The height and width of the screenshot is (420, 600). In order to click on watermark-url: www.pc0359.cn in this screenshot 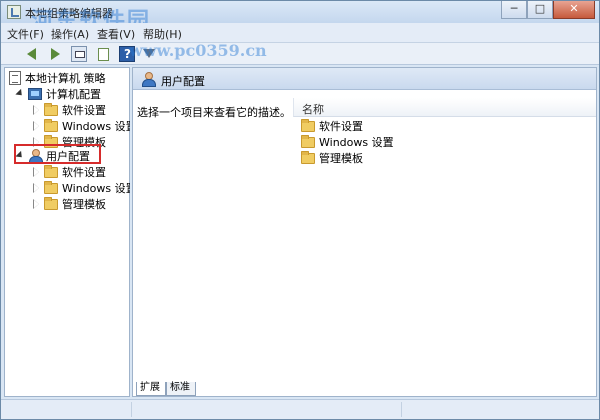, I will do `click(198, 50)`.